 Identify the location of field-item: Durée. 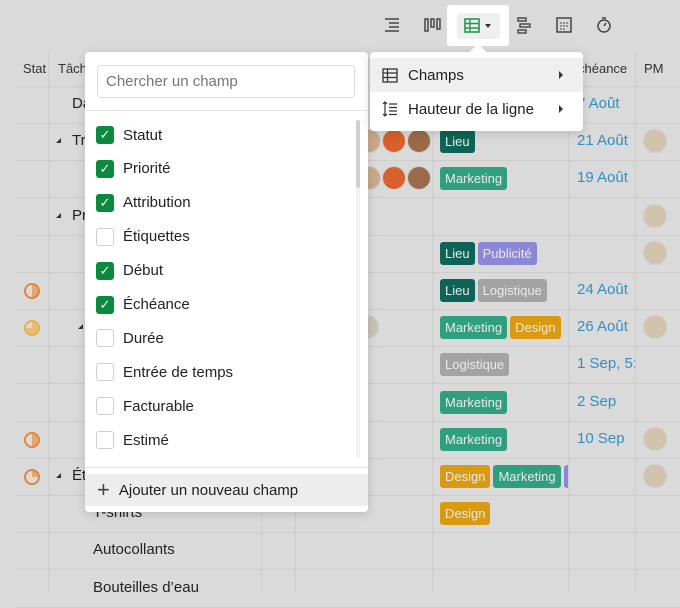
(130, 338).